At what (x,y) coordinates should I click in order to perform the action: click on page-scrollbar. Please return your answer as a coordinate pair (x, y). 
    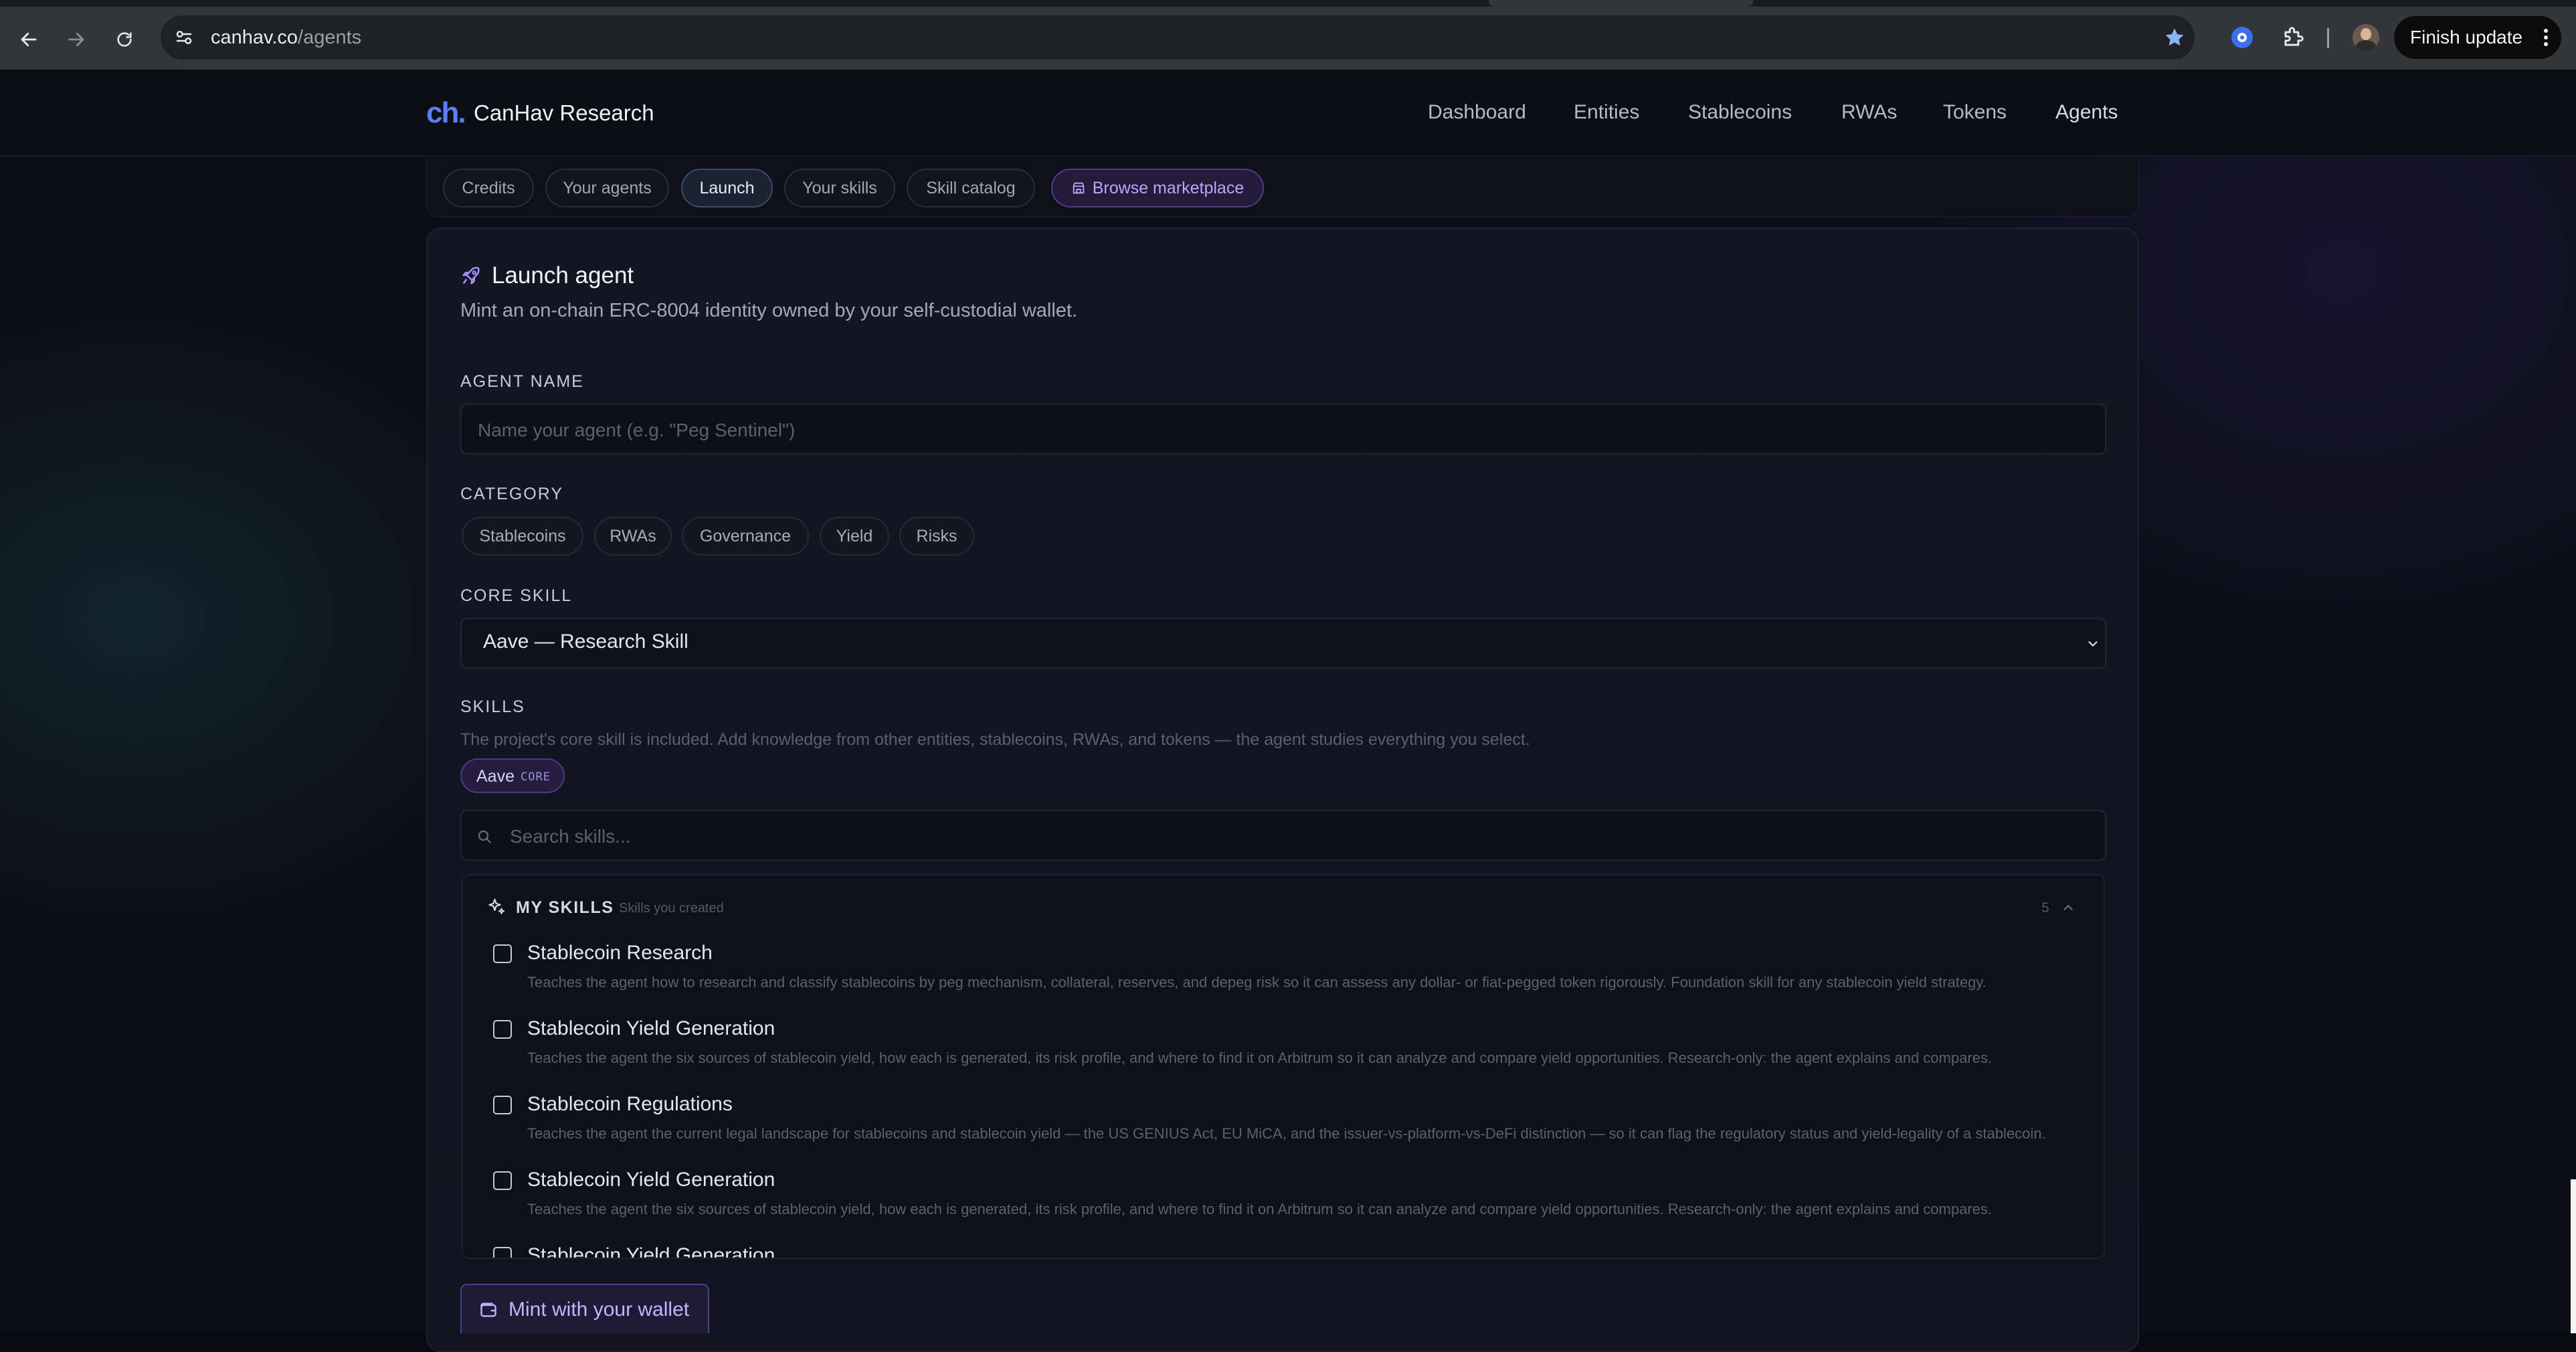
    Looking at the image, I should click on (2573, 1256).